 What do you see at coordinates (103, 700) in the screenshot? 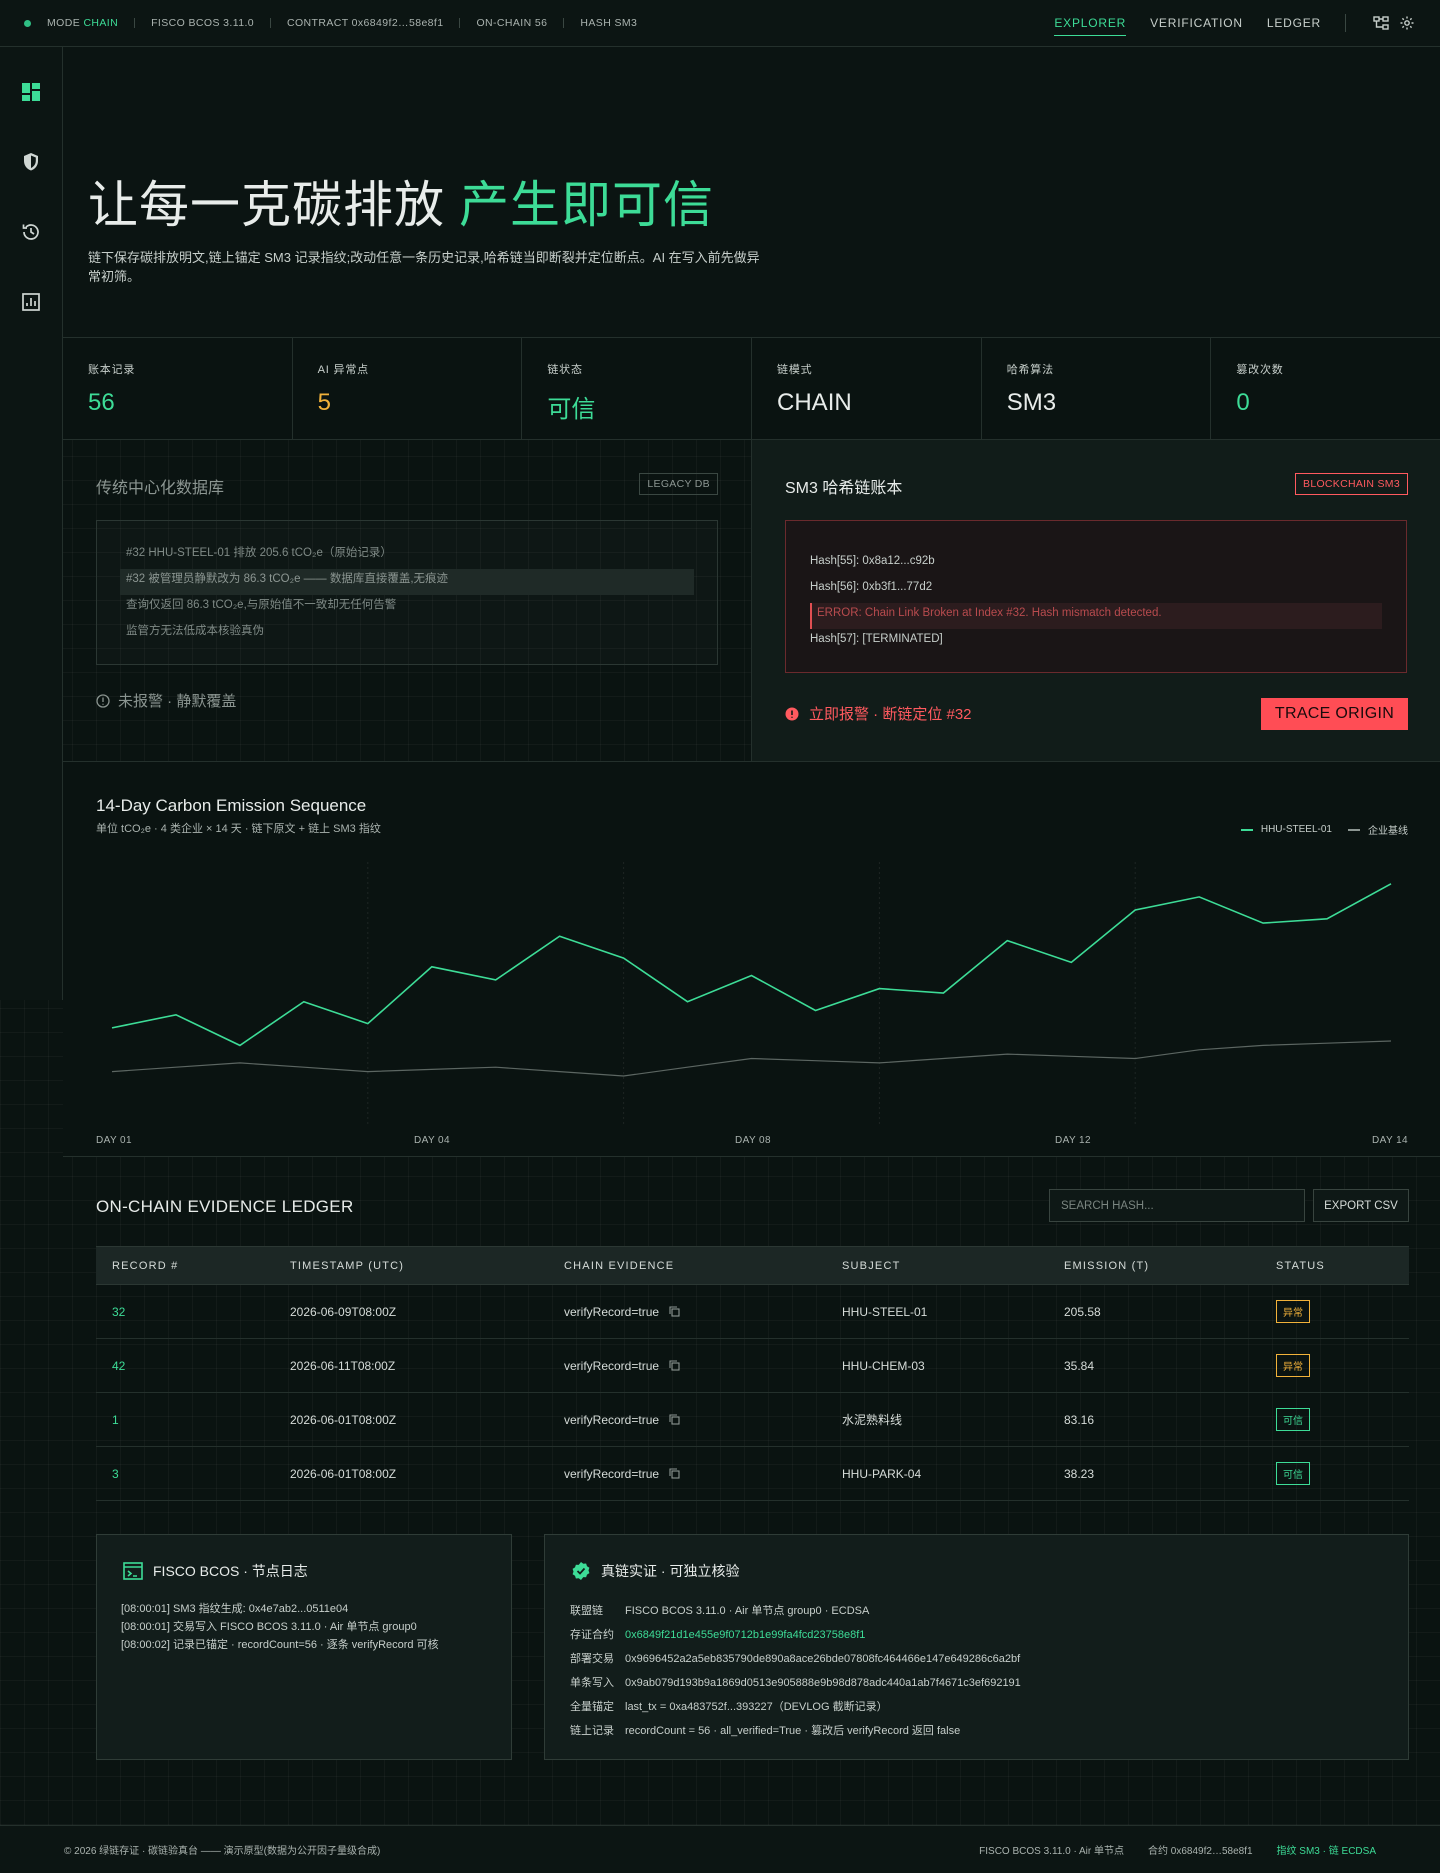
I see `info-circle-icon` at bounding box center [103, 700].